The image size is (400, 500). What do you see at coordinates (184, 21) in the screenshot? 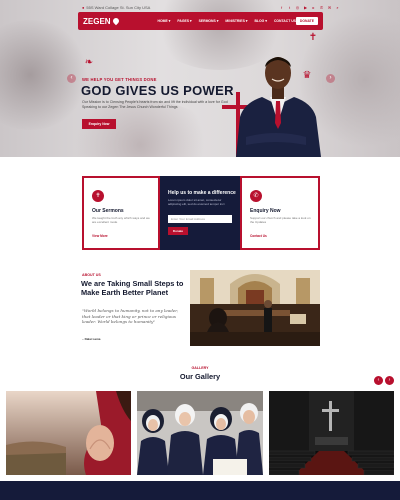
I see `nav-pages: PAGES ▾` at bounding box center [184, 21].